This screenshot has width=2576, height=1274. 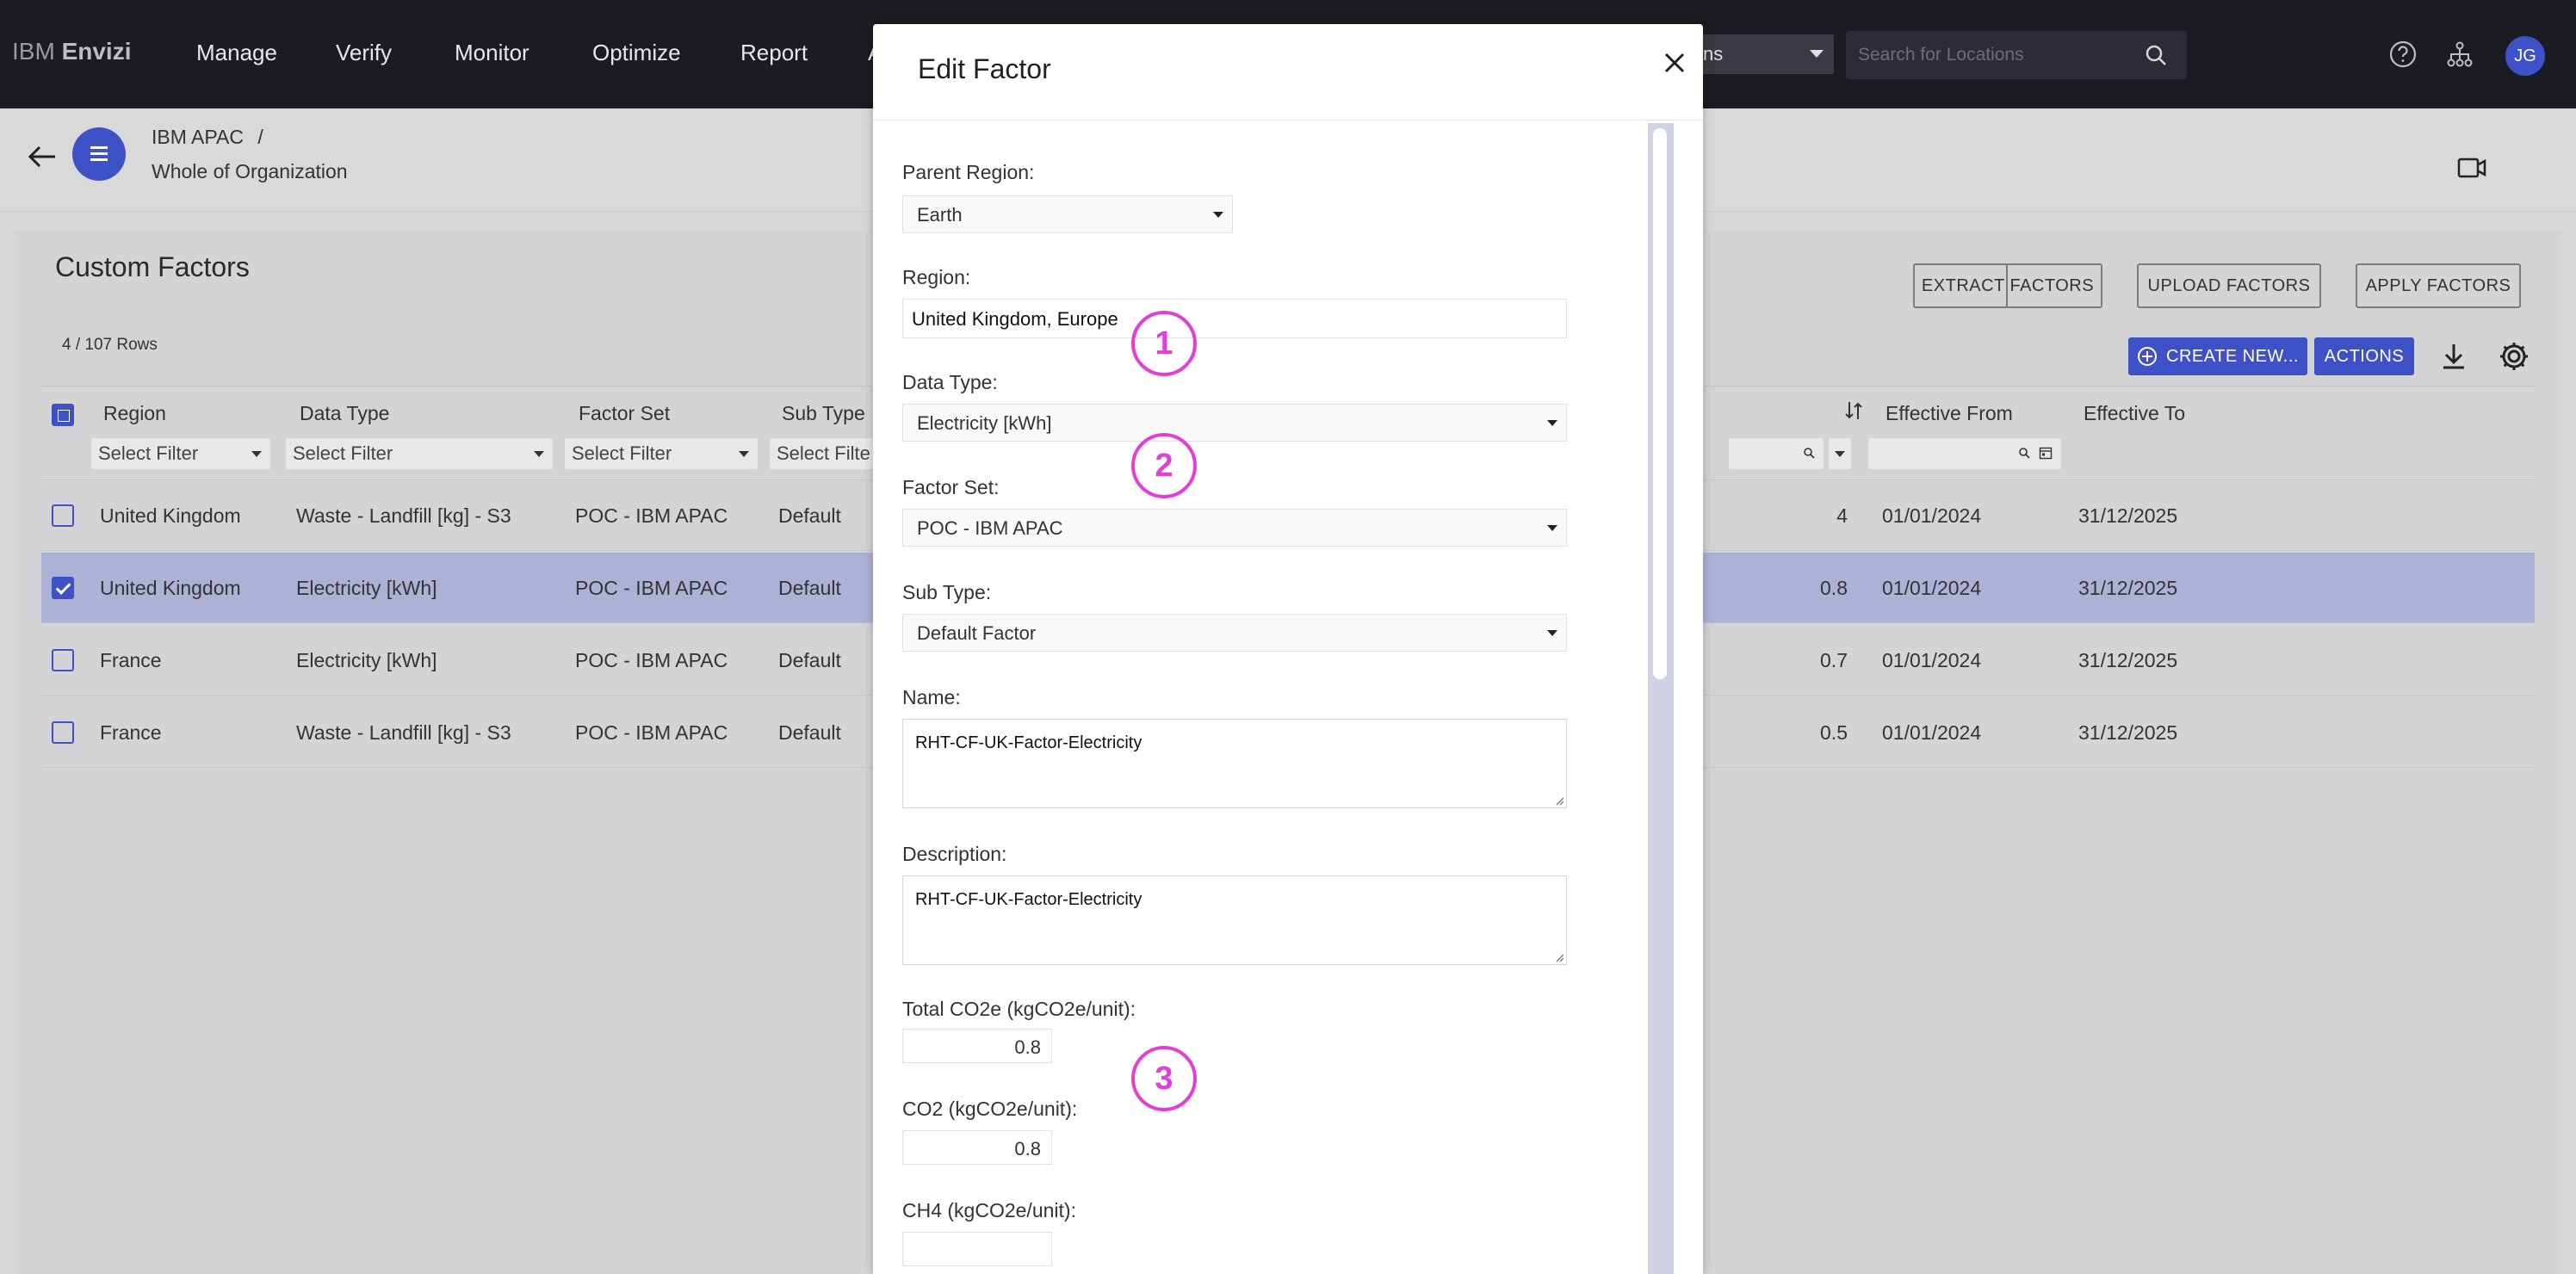 I want to click on filter-effective-from, so click(x=1965, y=453).